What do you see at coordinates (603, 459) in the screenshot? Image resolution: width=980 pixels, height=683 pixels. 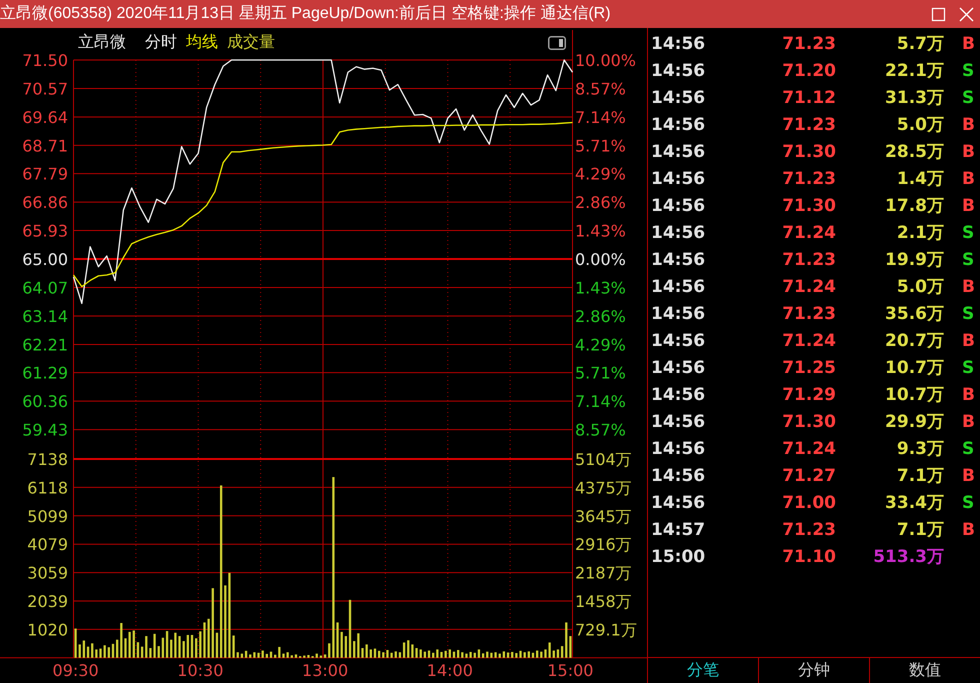 I see `amount-axis-label: 5104万` at bounding box center [603, 459].